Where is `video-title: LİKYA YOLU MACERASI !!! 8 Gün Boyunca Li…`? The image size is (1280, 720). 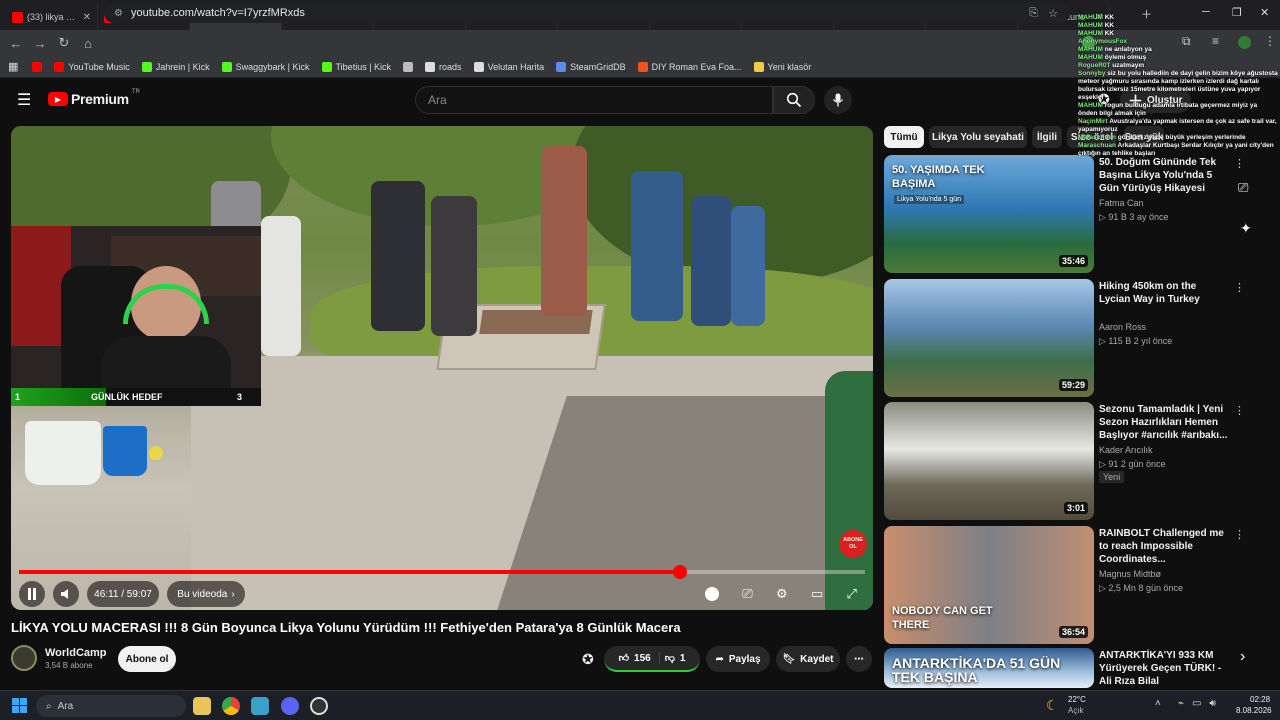
video-title: LİKYA YOLU MACERASI !!! 8 Gün Boyunca Li… is located at coordinates (346, 627).